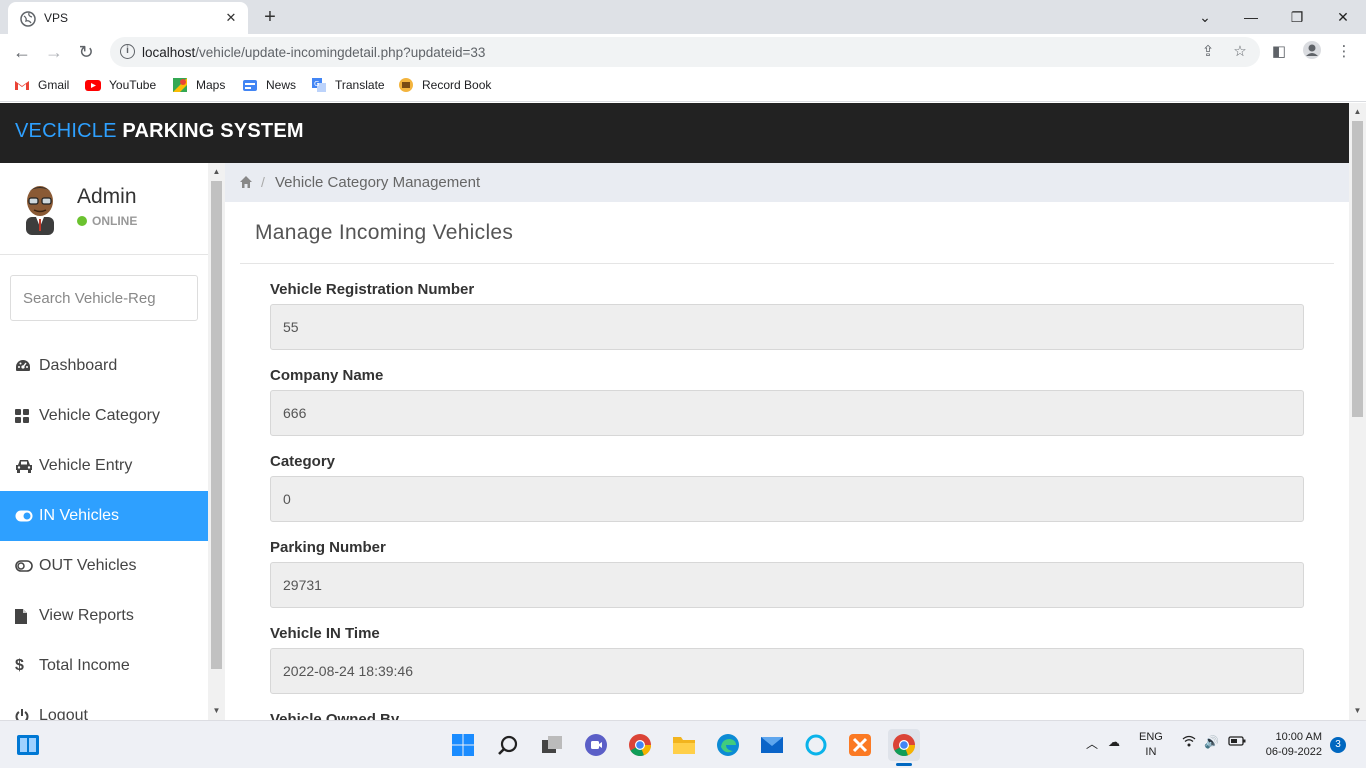 This screenshot has height=768, width=1366. What do you see at coordinates (28, 745) in the screenshot?
I see `task-view-icon` at bounding box center [28, 745].